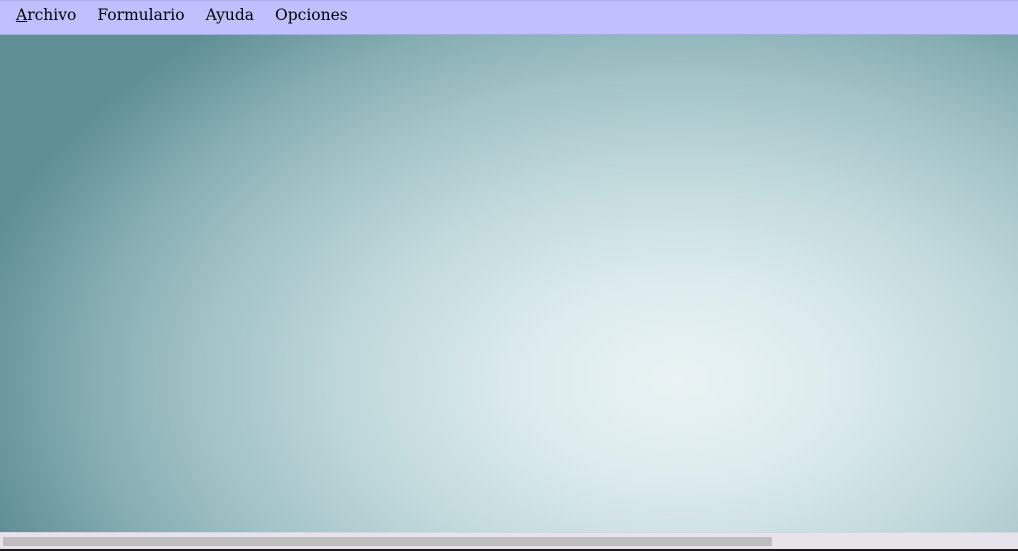 The width and height of the screenshot is (1018, 551). I want to click on menu-formulario: Formulario, so click(140, 17).